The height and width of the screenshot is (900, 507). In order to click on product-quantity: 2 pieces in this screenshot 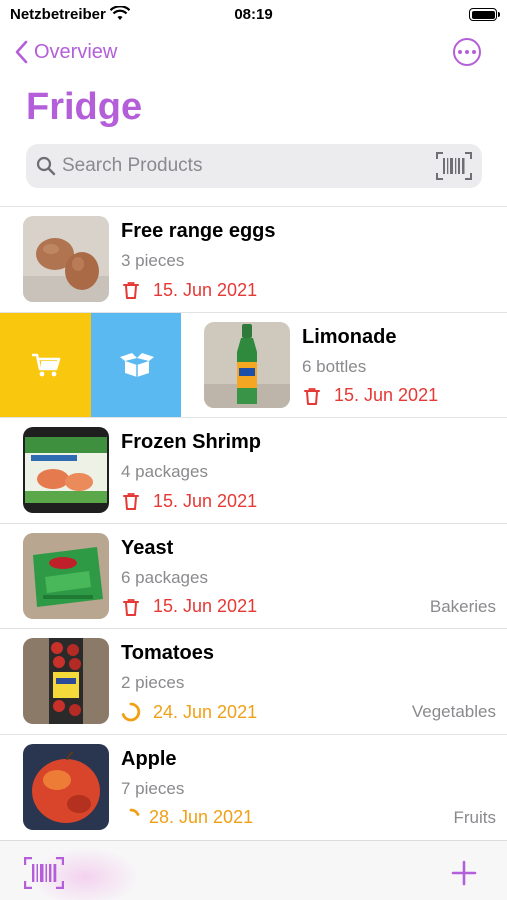, I will do `click(153, 682)`.